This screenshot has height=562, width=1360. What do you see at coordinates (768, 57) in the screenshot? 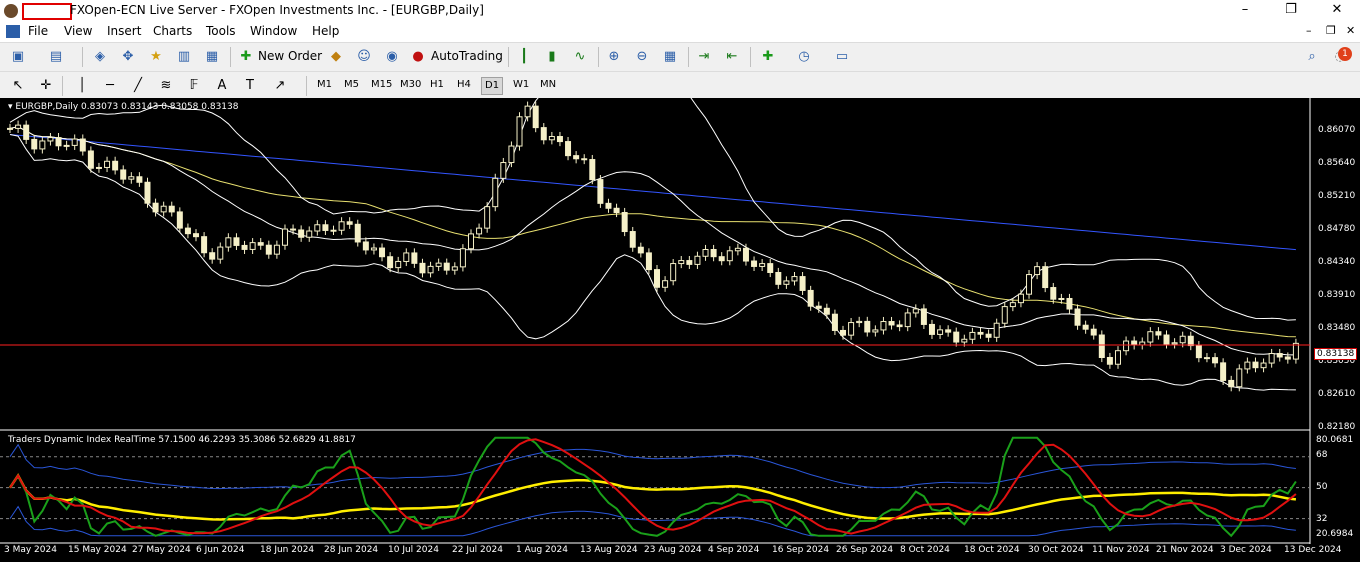
I see `indicators-icon: ✚` at bounding box center [768, 57].